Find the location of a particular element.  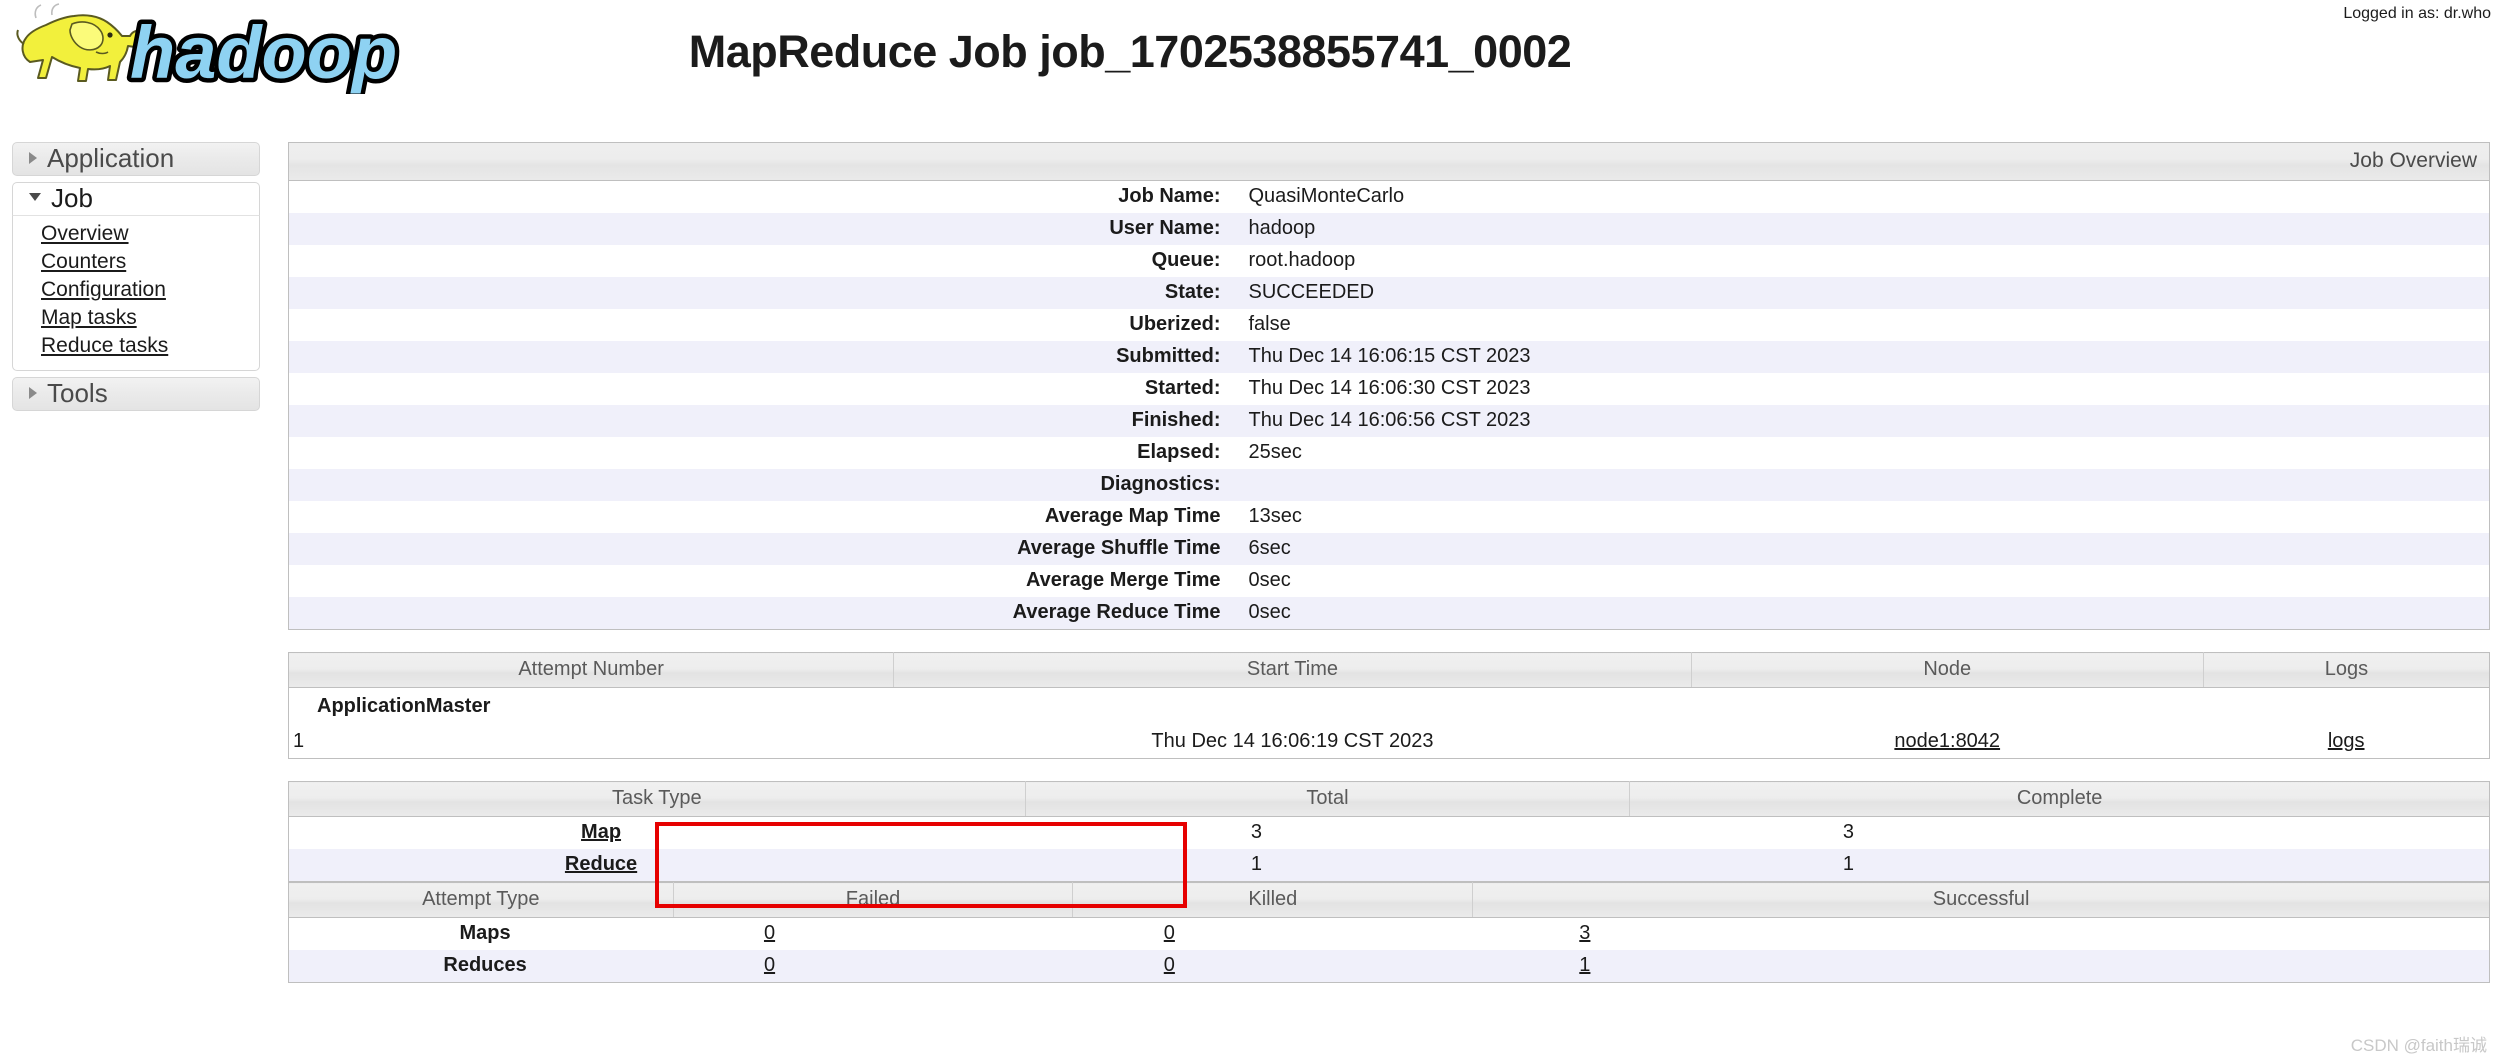

column-logs: Logs is located at coordinates (2346, 670).